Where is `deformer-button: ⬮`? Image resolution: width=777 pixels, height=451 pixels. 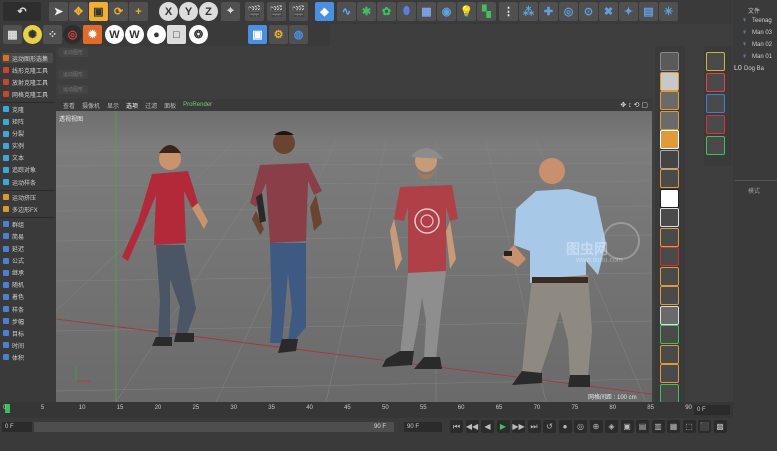
deformer-button: ⬮ is located at coordinates (406, 11).